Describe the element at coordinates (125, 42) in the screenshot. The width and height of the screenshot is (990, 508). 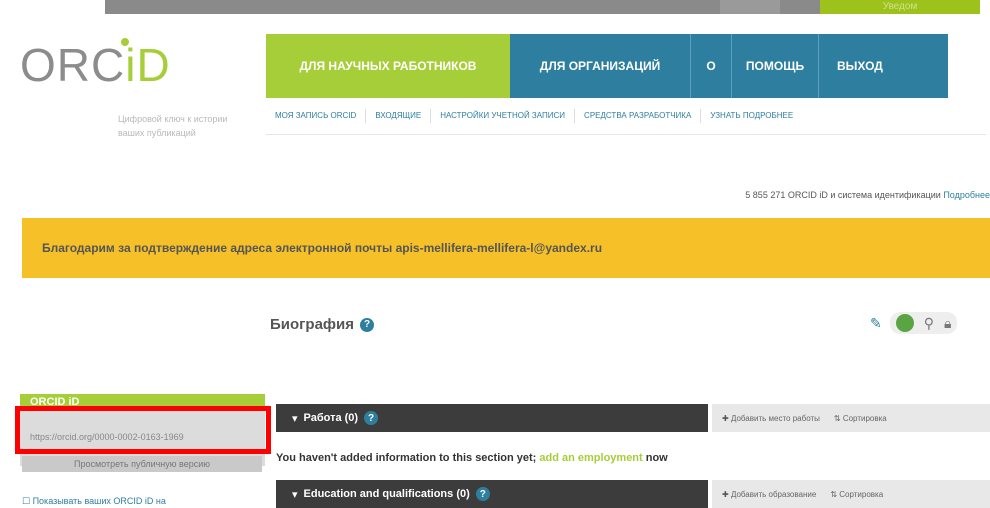
I see `logo-dot-icon` at that location.